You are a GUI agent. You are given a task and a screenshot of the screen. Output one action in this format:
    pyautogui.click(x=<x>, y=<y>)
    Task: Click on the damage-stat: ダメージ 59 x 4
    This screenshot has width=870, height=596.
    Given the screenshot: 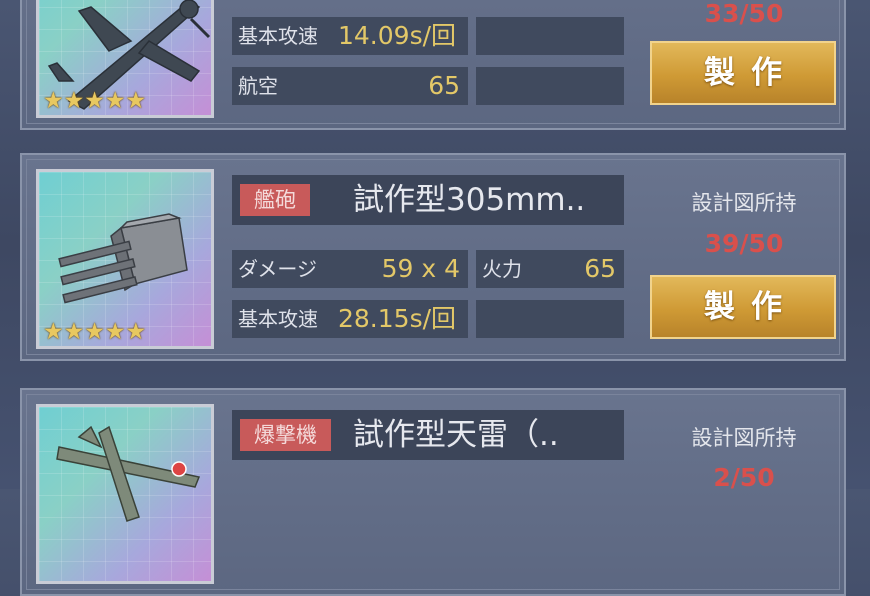 What is the action you would take?
    pyautogui.click(x=350, y=269)
    